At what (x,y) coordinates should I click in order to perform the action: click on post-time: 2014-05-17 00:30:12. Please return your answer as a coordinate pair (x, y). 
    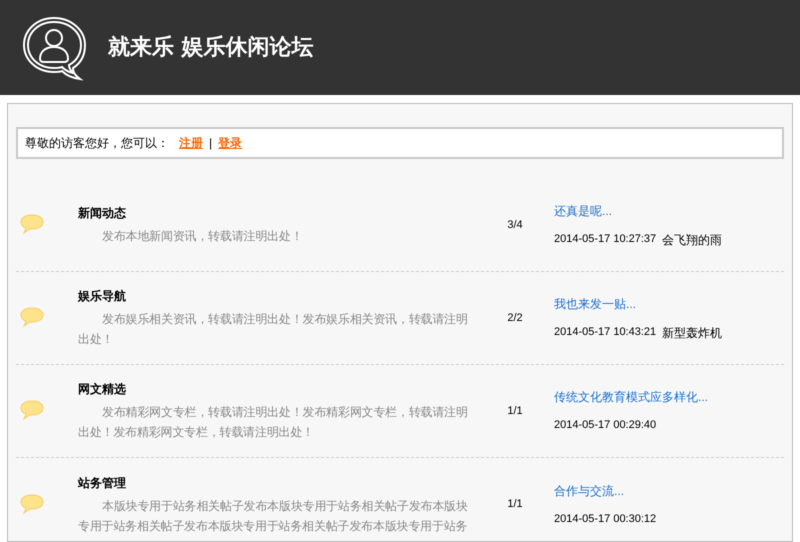
    Looking at the image, I should click on (605, 519).